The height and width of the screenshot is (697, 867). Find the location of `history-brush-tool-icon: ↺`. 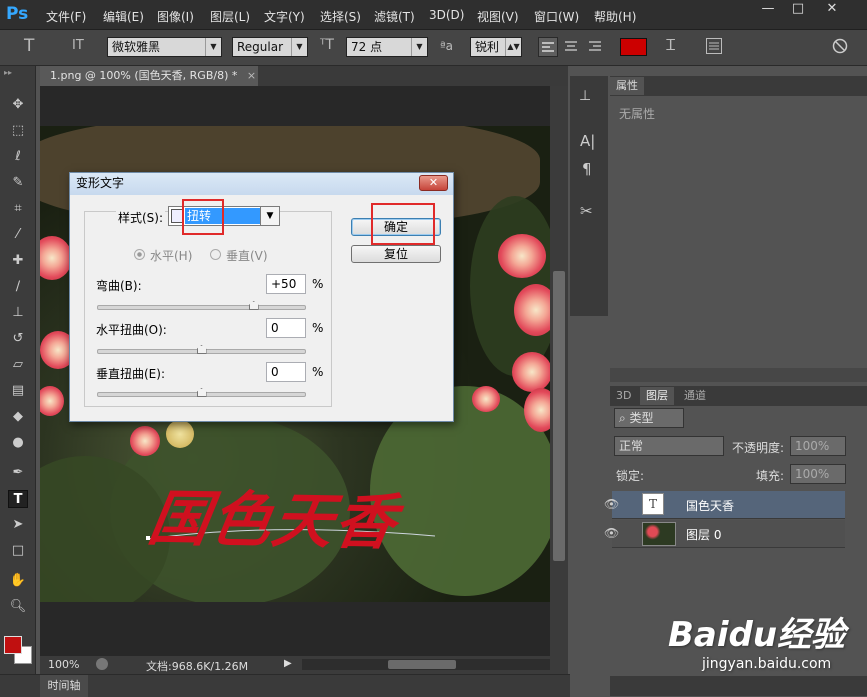

history-brush-tool-icon: ↺ is located at coordinates (18, 339).